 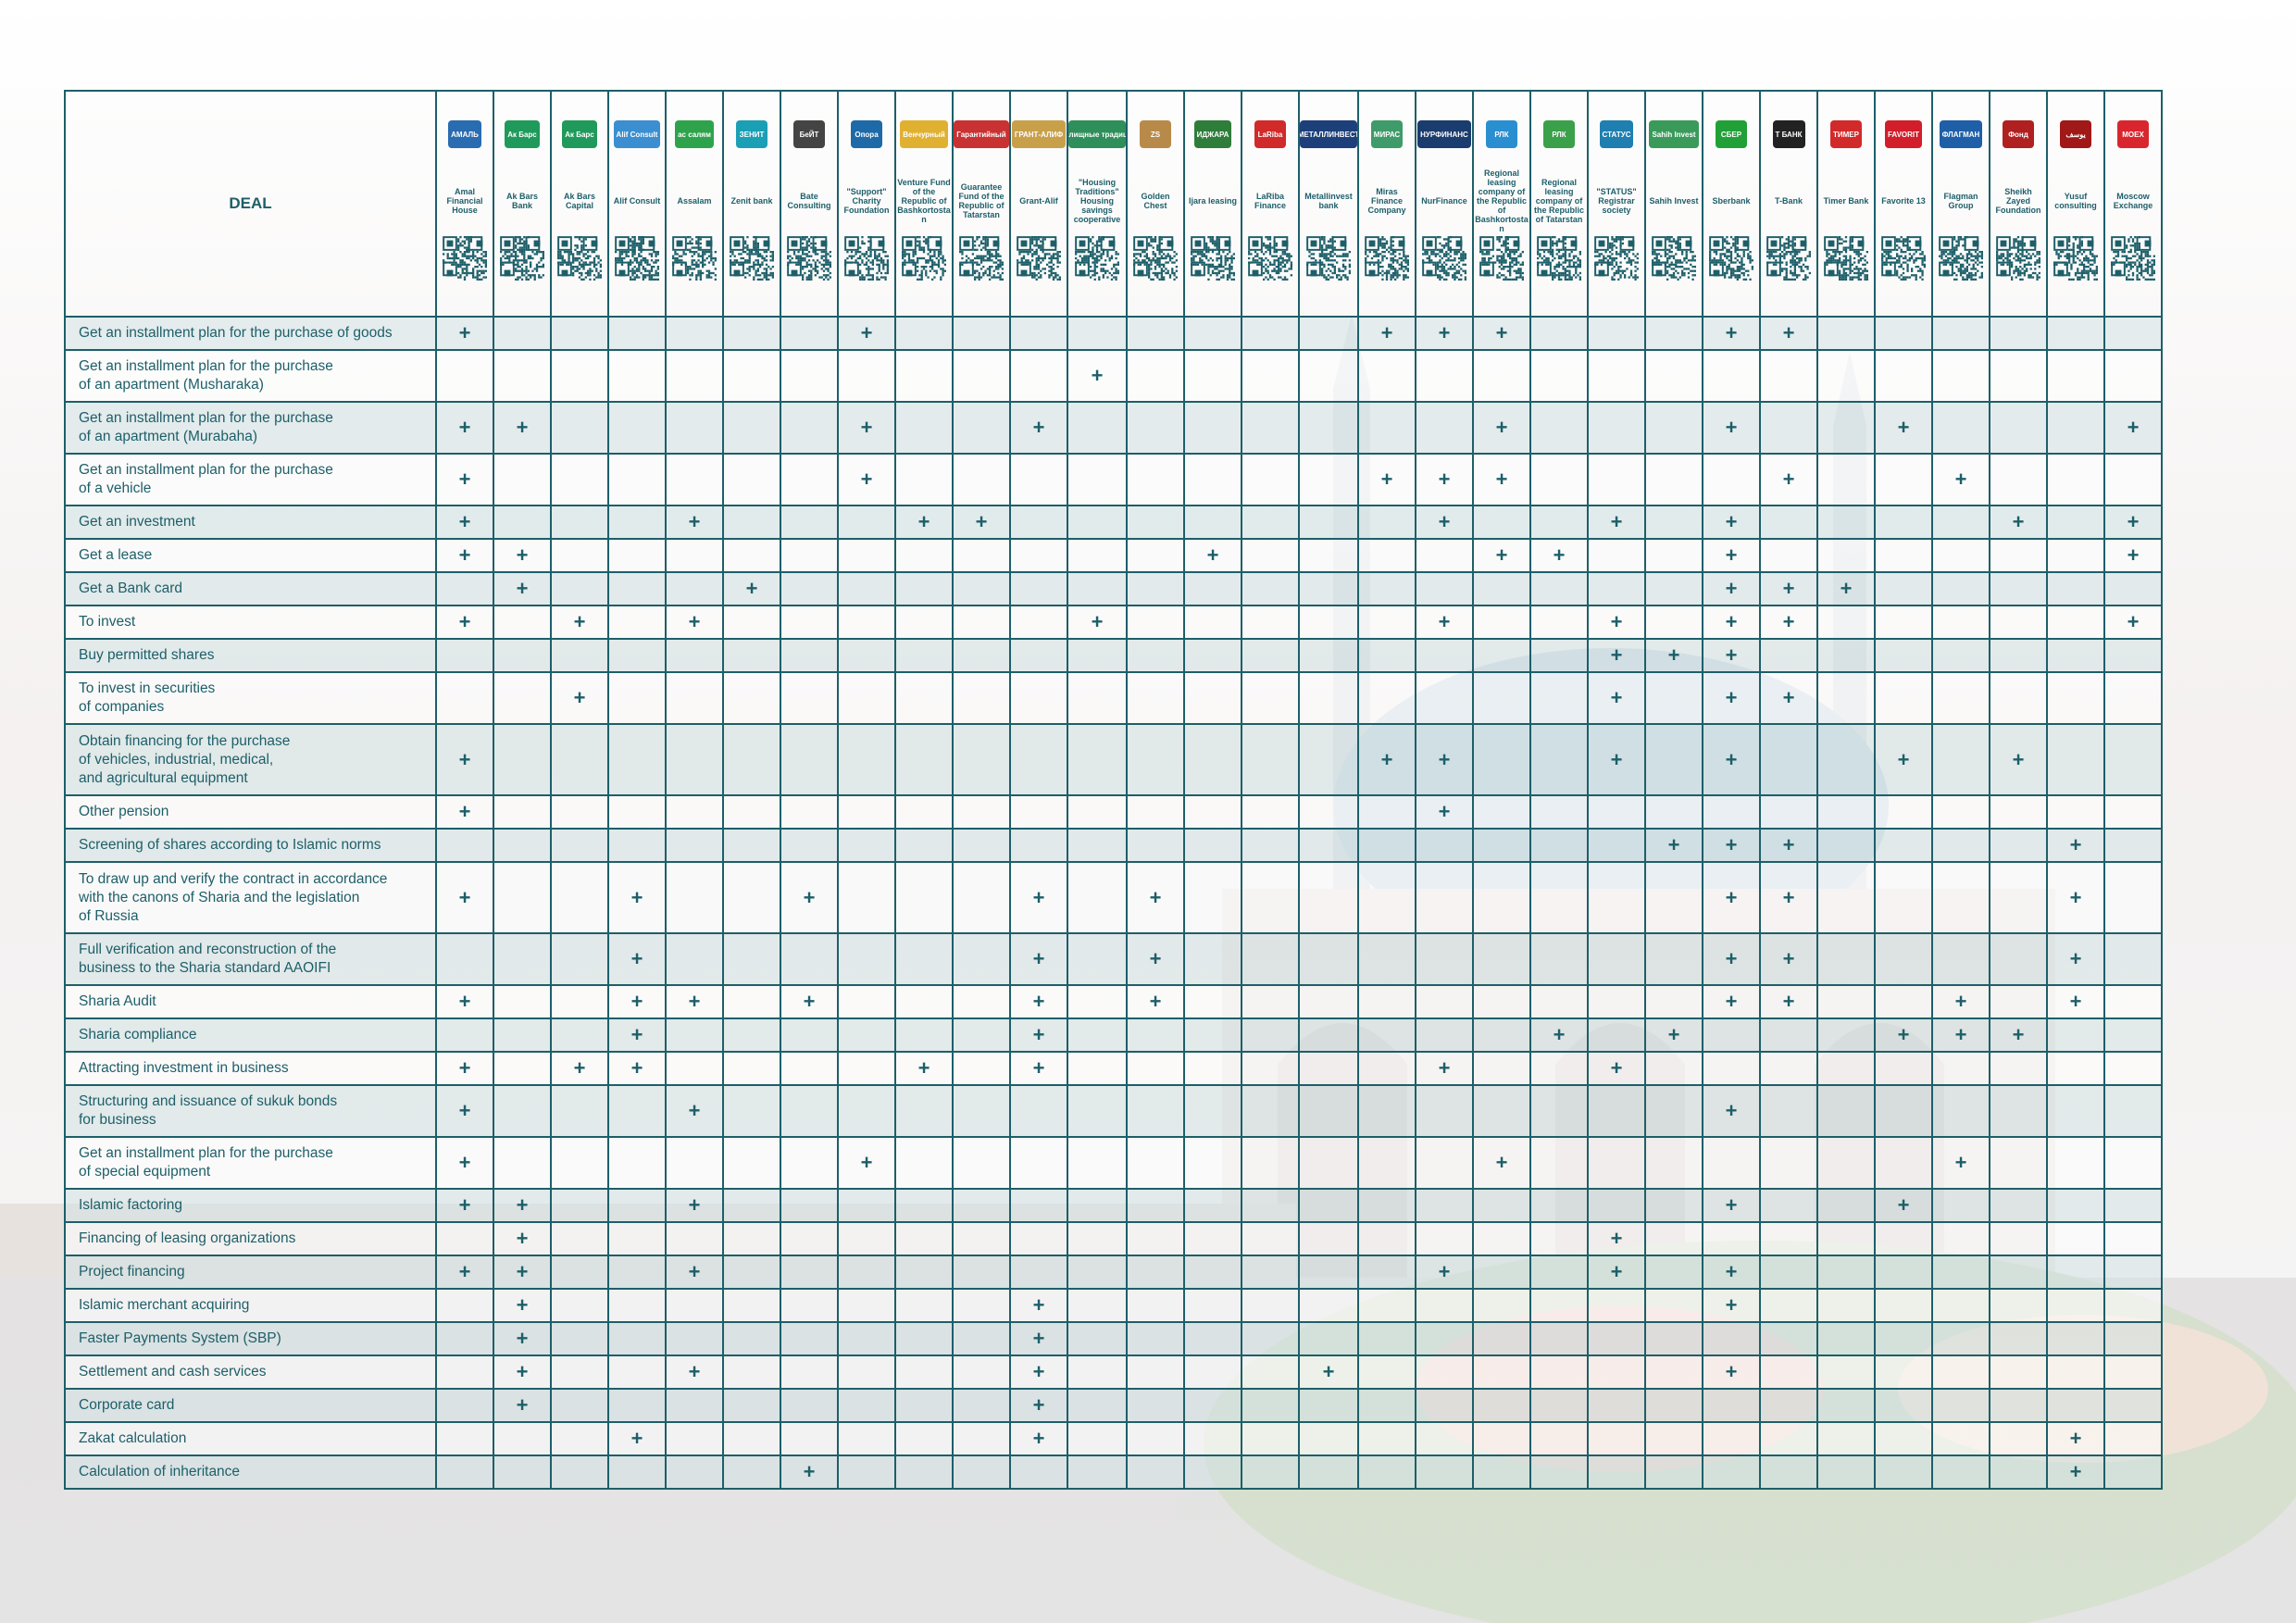 What do you see at coordinates (1213, 131) in the screenshot?
I see `ijara-logo-icon: ИДЖАРА` at bounding box center [1213, 131].